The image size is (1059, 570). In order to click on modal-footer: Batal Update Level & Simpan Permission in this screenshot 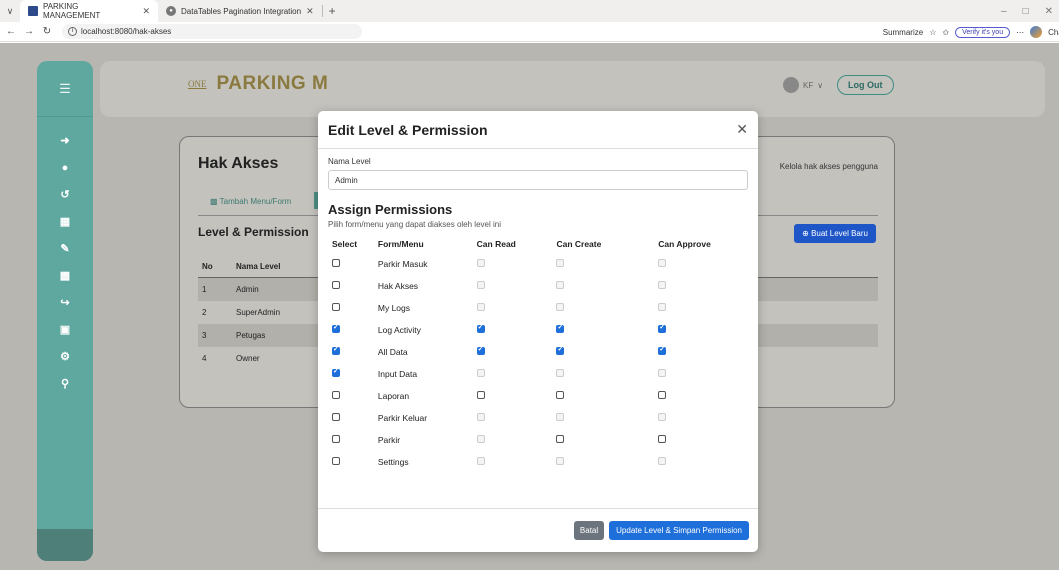, I will do `click(538, 530)`.